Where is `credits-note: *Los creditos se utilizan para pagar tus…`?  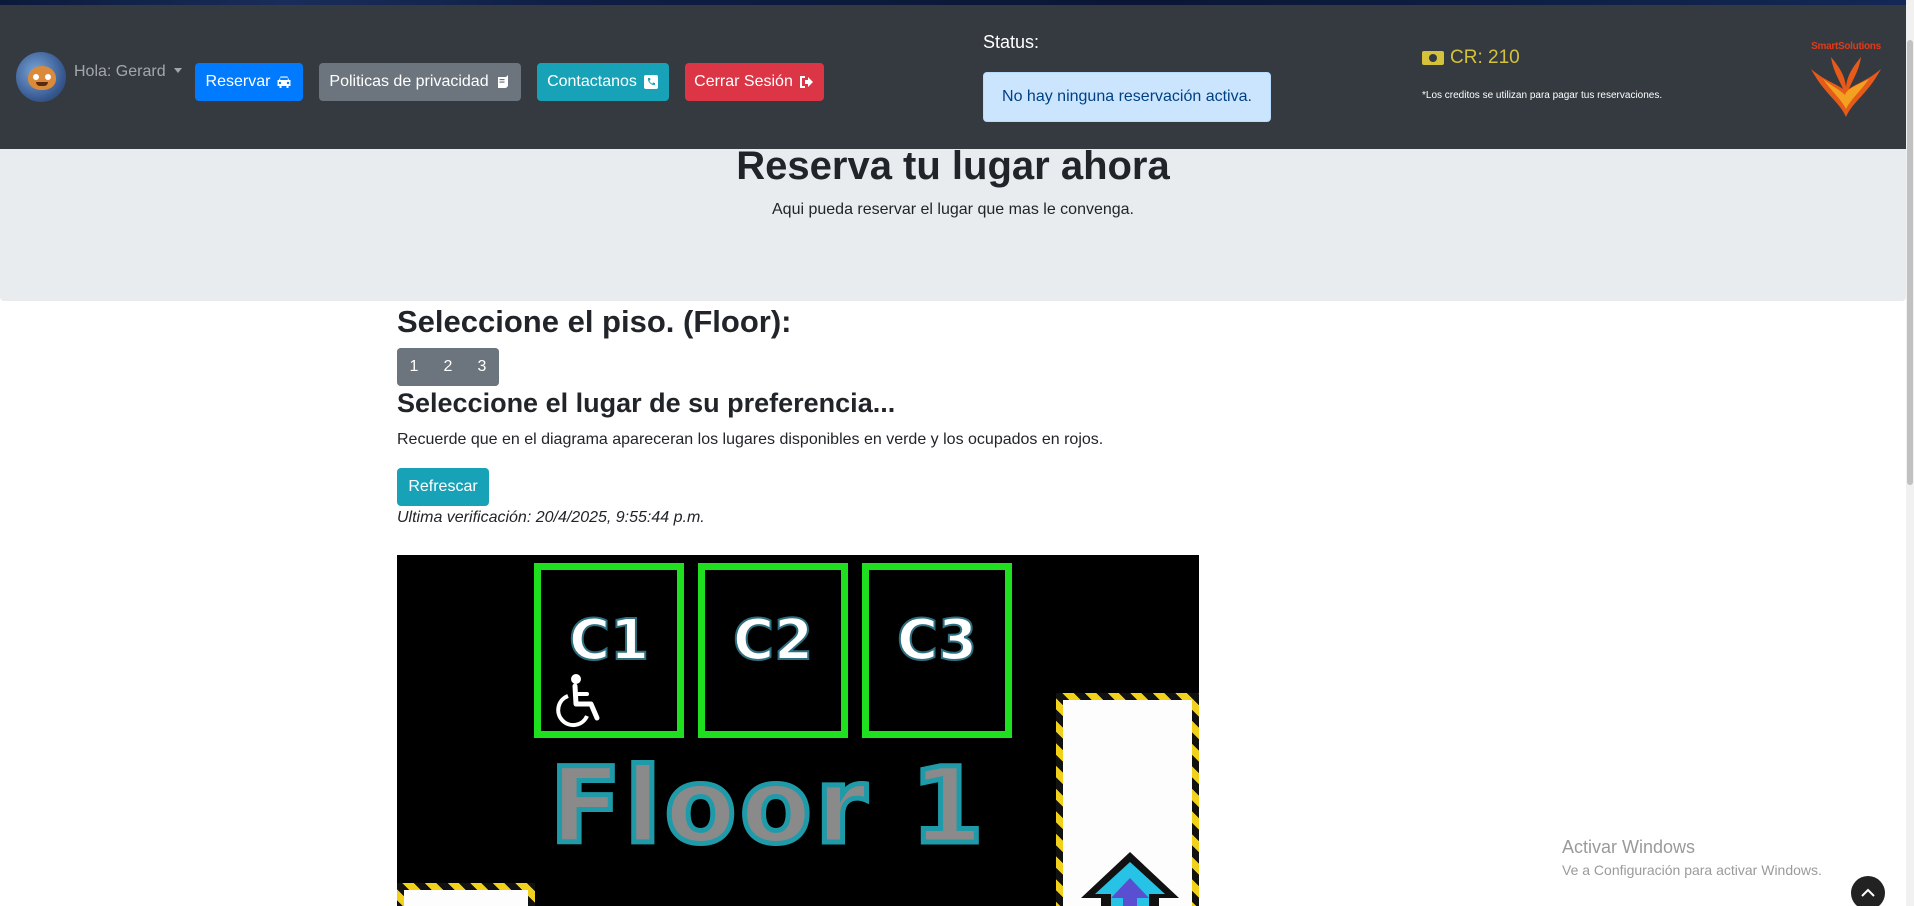 credits-note: *Los creditos se utilizan para pagar tus… is located at coordinates (1542, 95).